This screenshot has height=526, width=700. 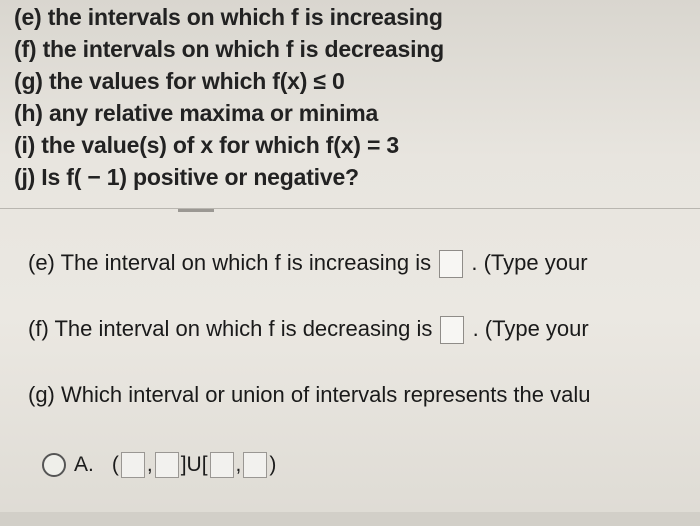 What do you see at coordinates (196, 210) in the screenshot?
I see `resize-handle` at bounding box center [196, 210].